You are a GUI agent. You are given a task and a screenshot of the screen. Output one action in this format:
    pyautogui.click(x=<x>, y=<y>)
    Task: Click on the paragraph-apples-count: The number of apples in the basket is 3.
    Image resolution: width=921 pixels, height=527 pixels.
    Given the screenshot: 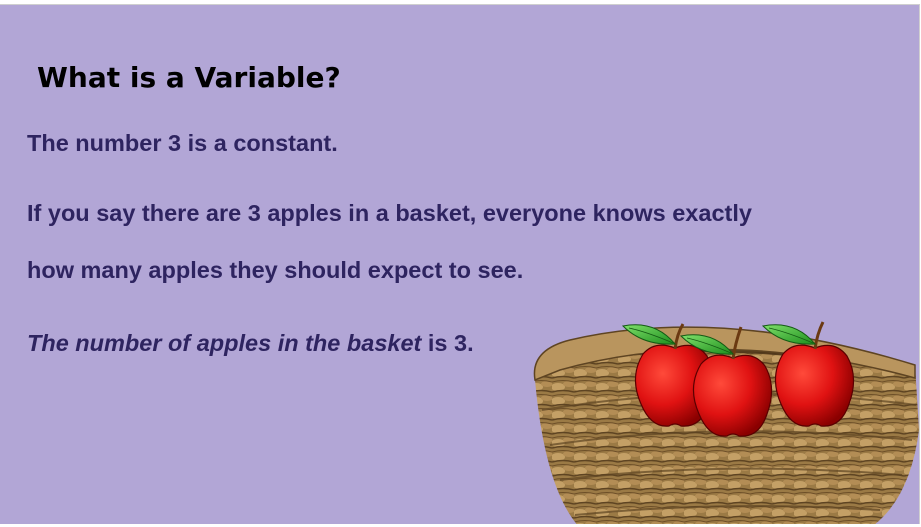 What is the action you would take?
    pyautogui.click(x=250, y=343)
    